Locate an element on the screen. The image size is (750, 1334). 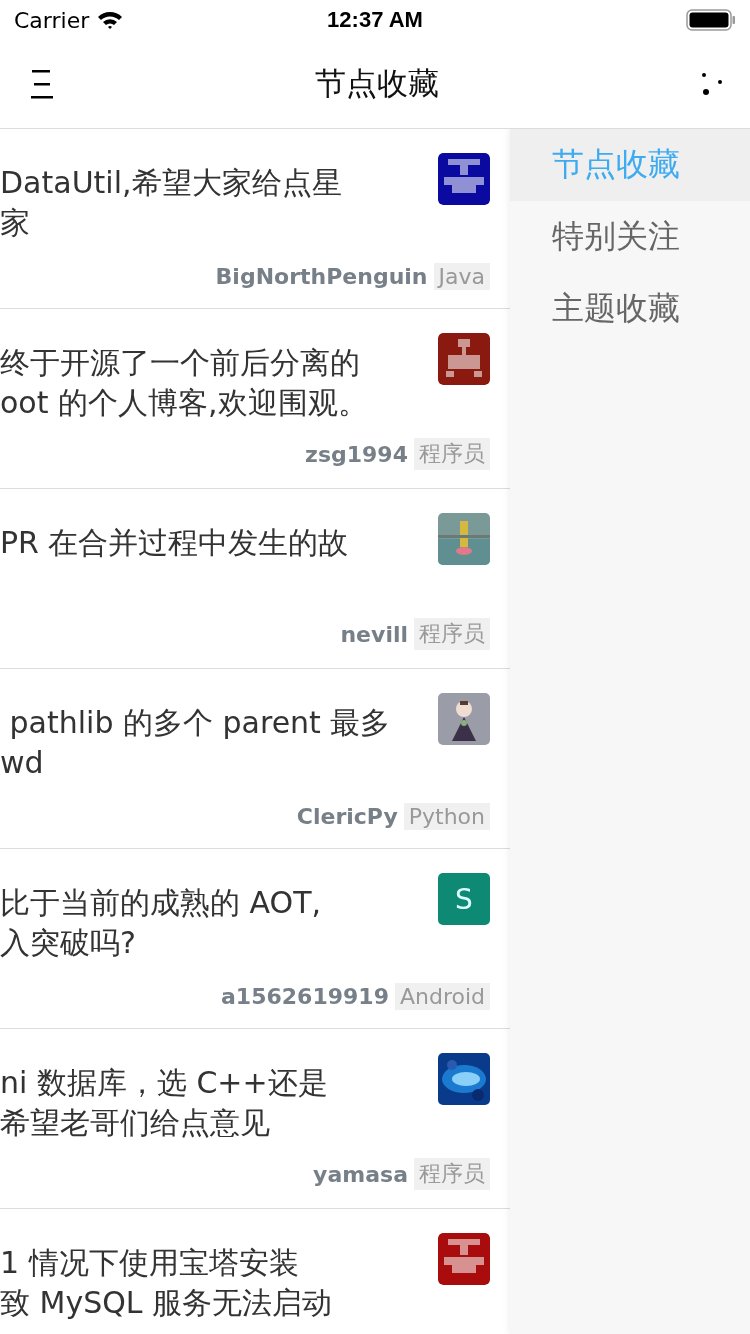
topic-title: 终于开源了一个前后分离的 oot 的个人博客,欢迎围观。 is located at coordinates (209, 385).